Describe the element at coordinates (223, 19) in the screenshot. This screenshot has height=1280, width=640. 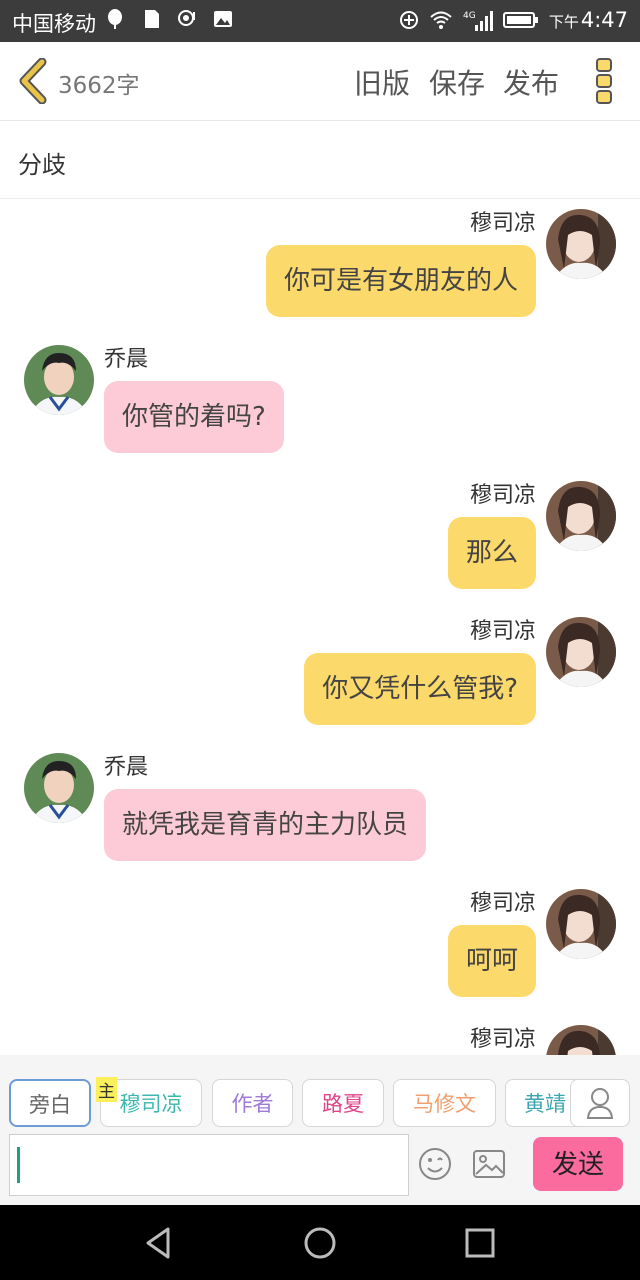
I see `image-notification-icon` at that location.